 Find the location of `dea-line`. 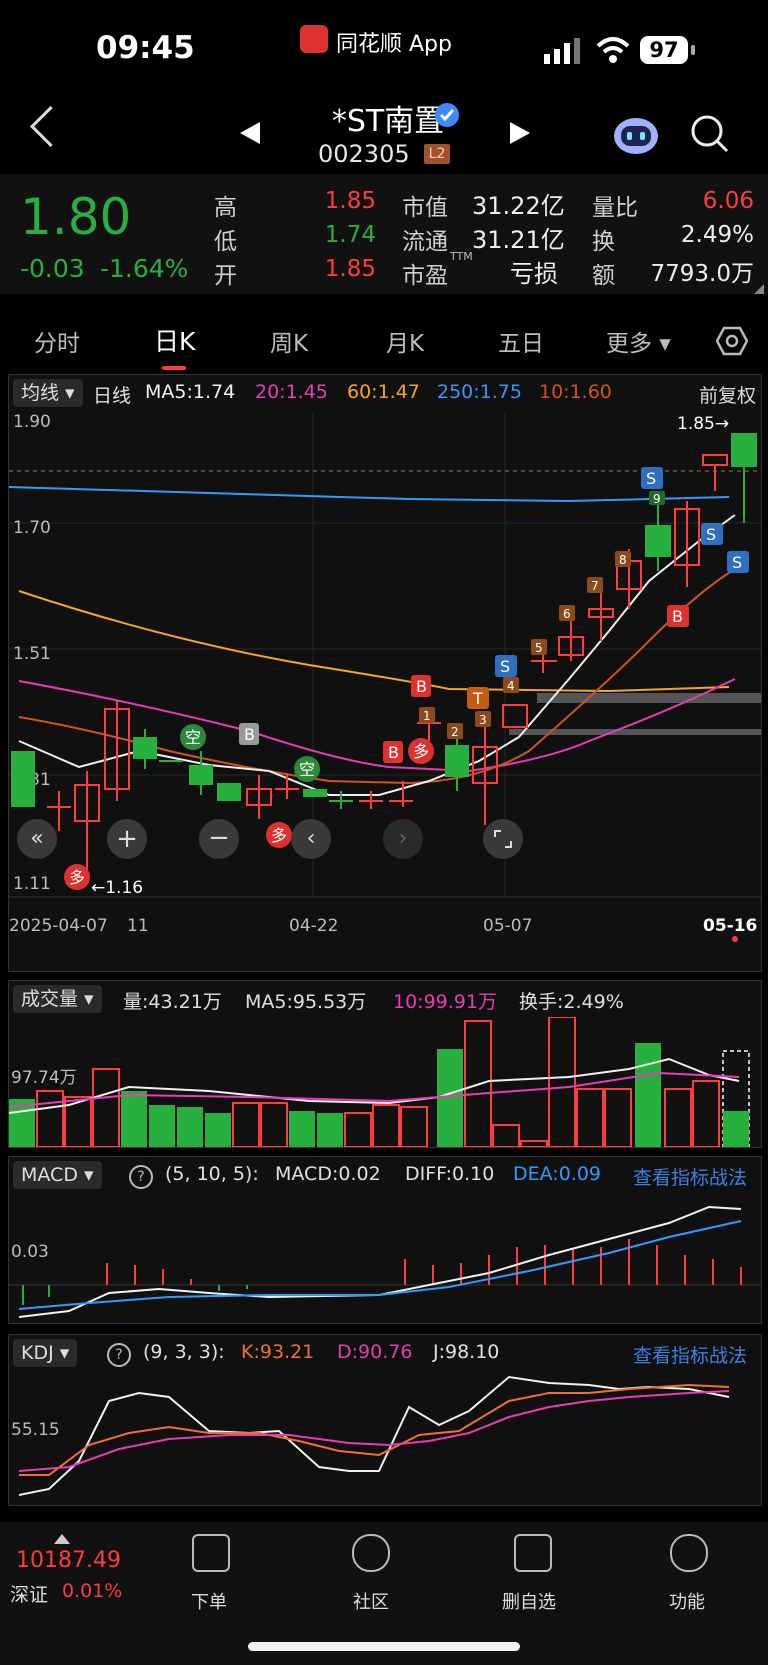

dea-line is located at coordinates (380, 1265).